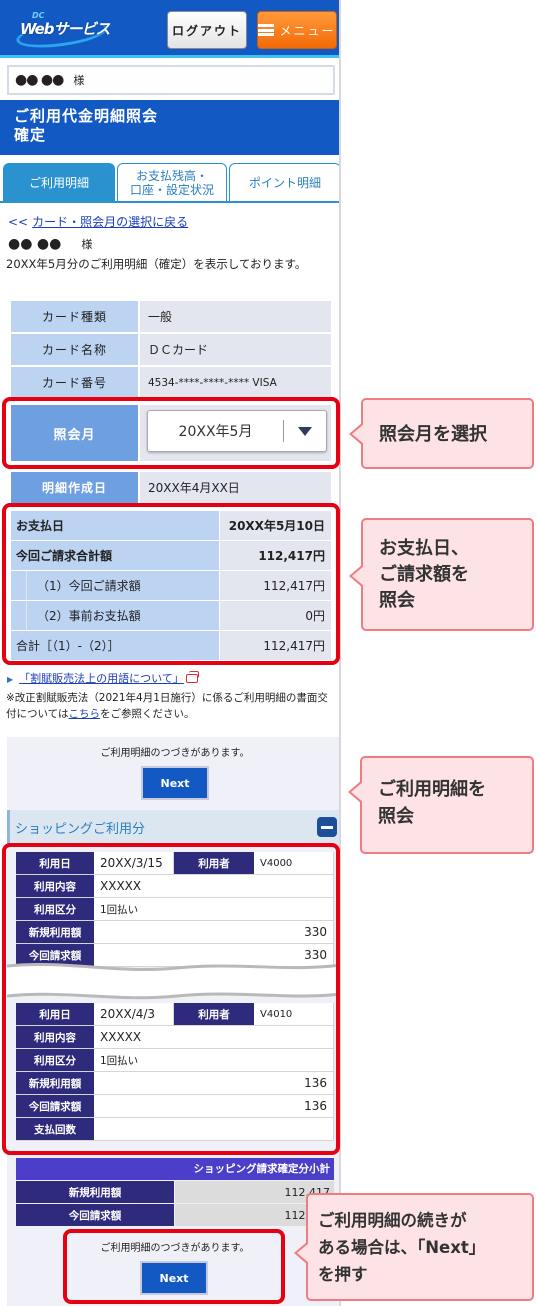  What do you see at coordinates (214, 1106) in the screenshot?
I see `entry-billed-amount-value: 136` at bounding box center [214, 1106].